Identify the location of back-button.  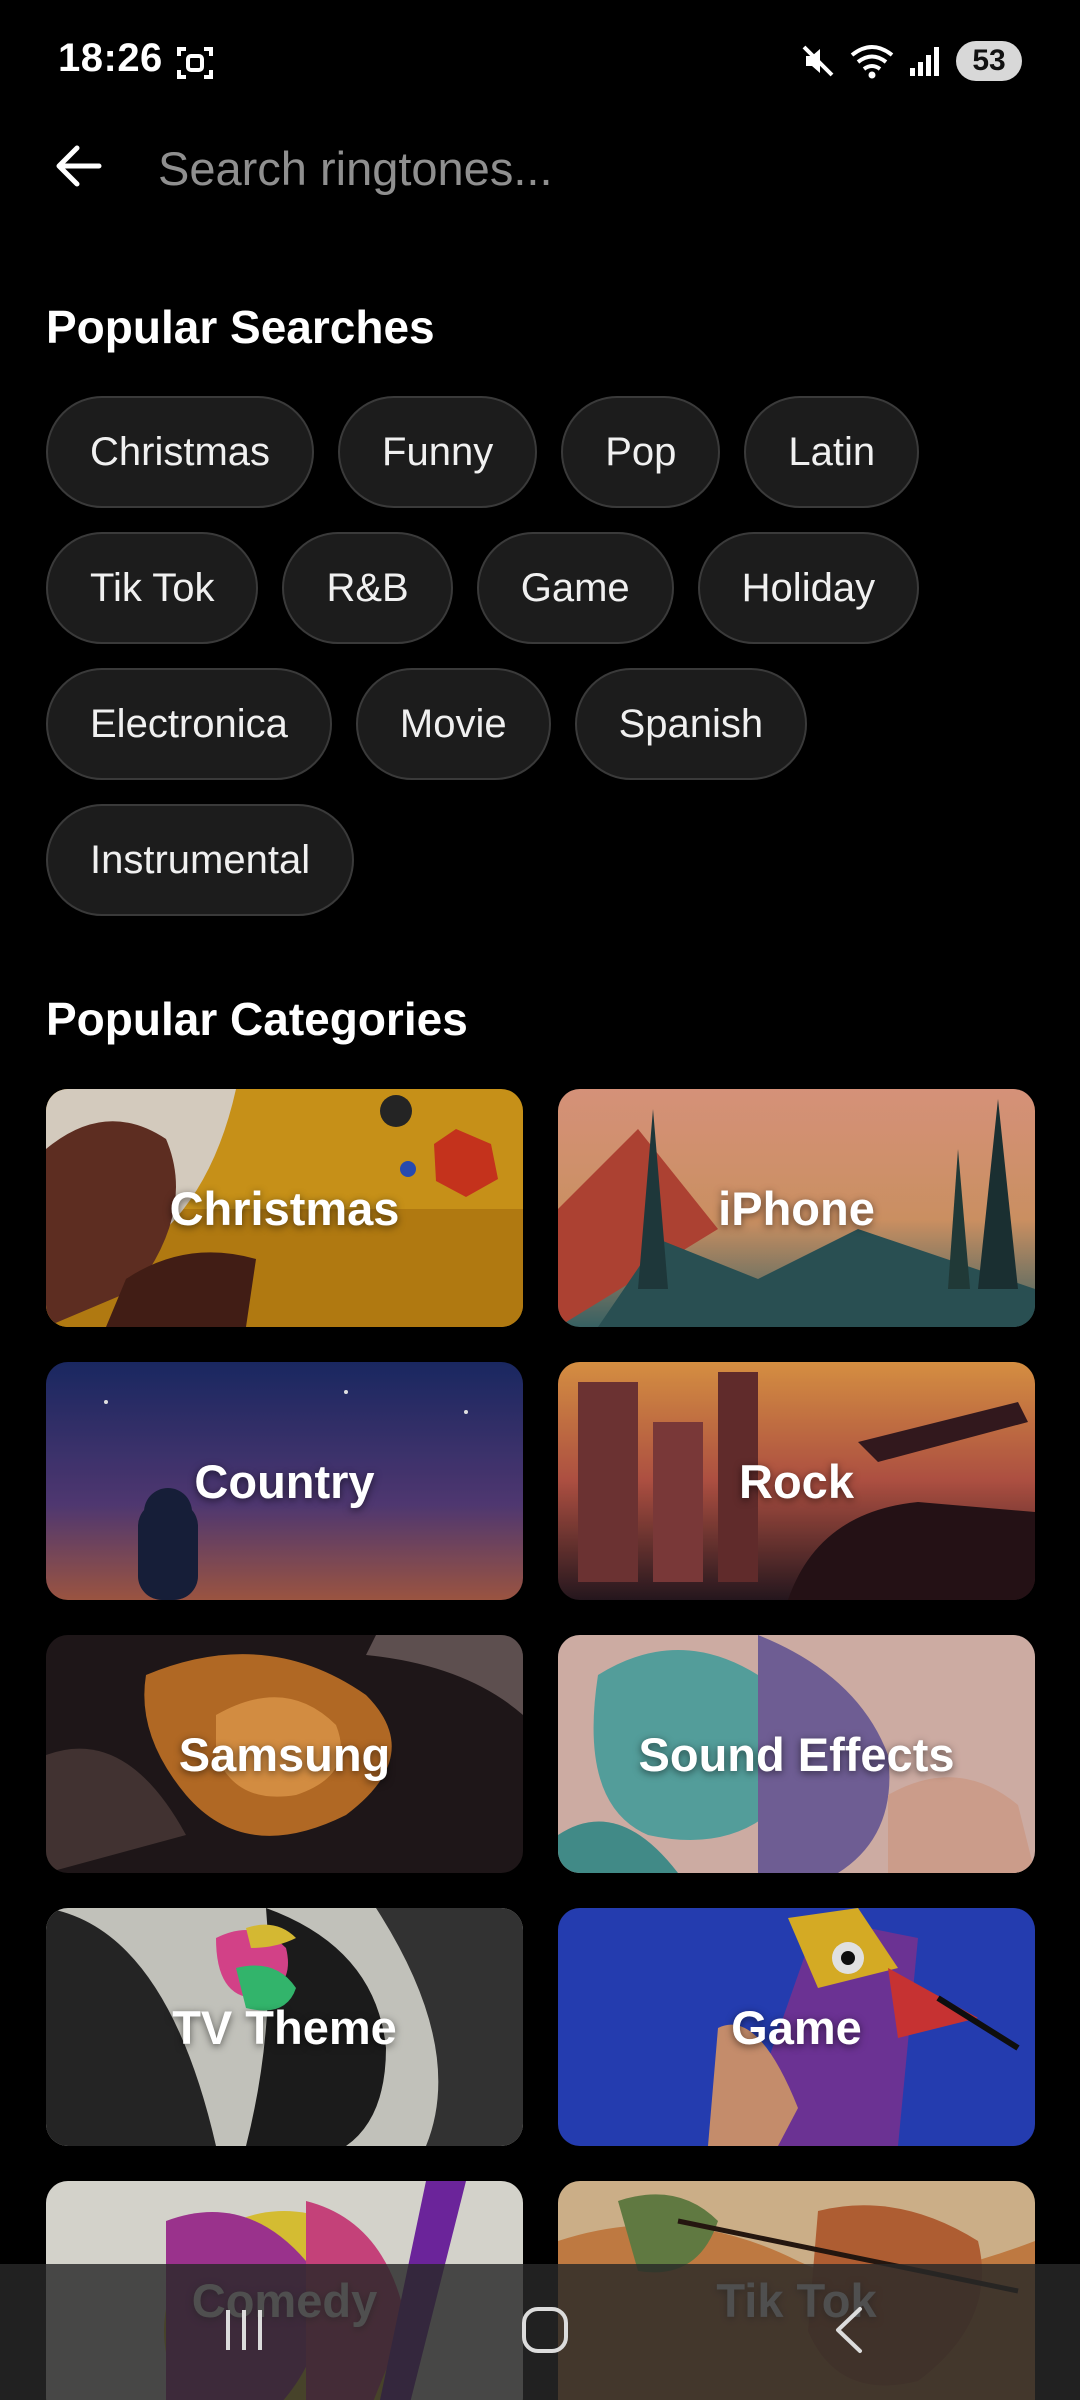
(78, 168).